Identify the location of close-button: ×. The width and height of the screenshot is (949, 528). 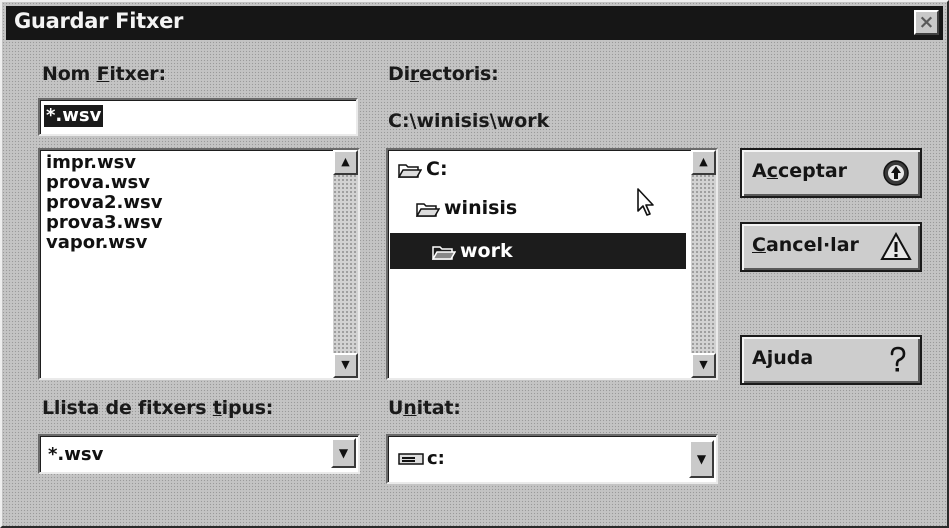
(926, 22).